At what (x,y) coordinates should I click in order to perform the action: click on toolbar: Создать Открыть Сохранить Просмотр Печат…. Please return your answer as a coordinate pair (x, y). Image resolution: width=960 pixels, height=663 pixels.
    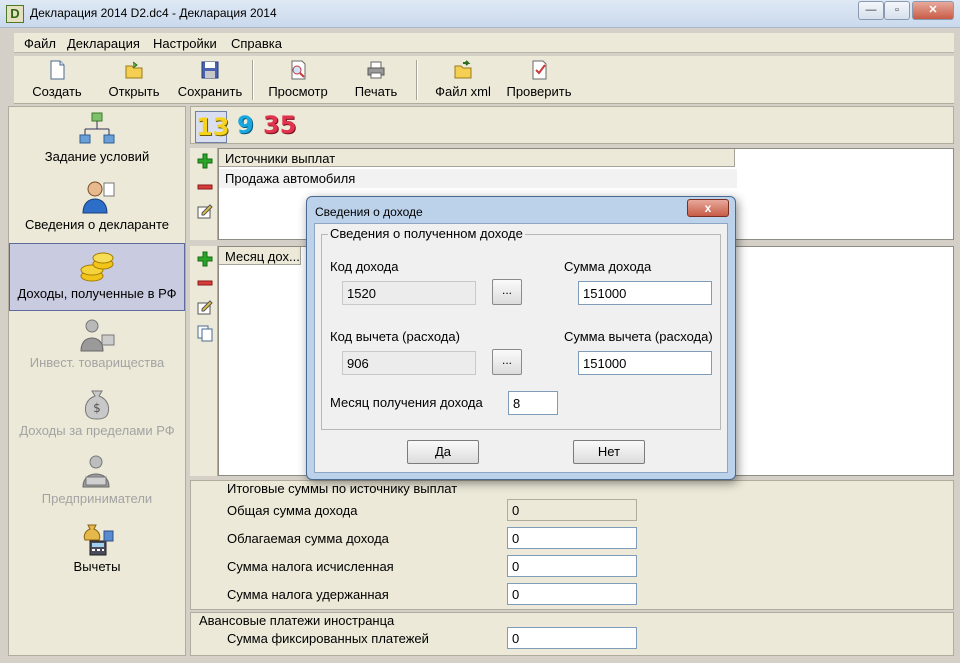
    Looking at the image, I should click on (484, 80).